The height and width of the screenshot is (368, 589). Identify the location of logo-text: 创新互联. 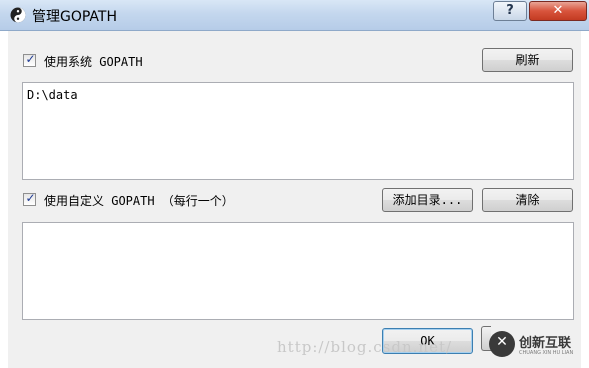
(545, 343).